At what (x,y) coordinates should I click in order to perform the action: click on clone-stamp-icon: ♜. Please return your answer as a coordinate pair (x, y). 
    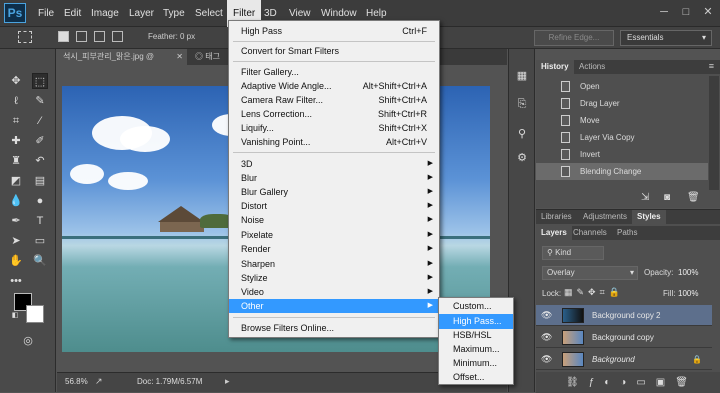
    Looking at the image, I should click on (16, 161).